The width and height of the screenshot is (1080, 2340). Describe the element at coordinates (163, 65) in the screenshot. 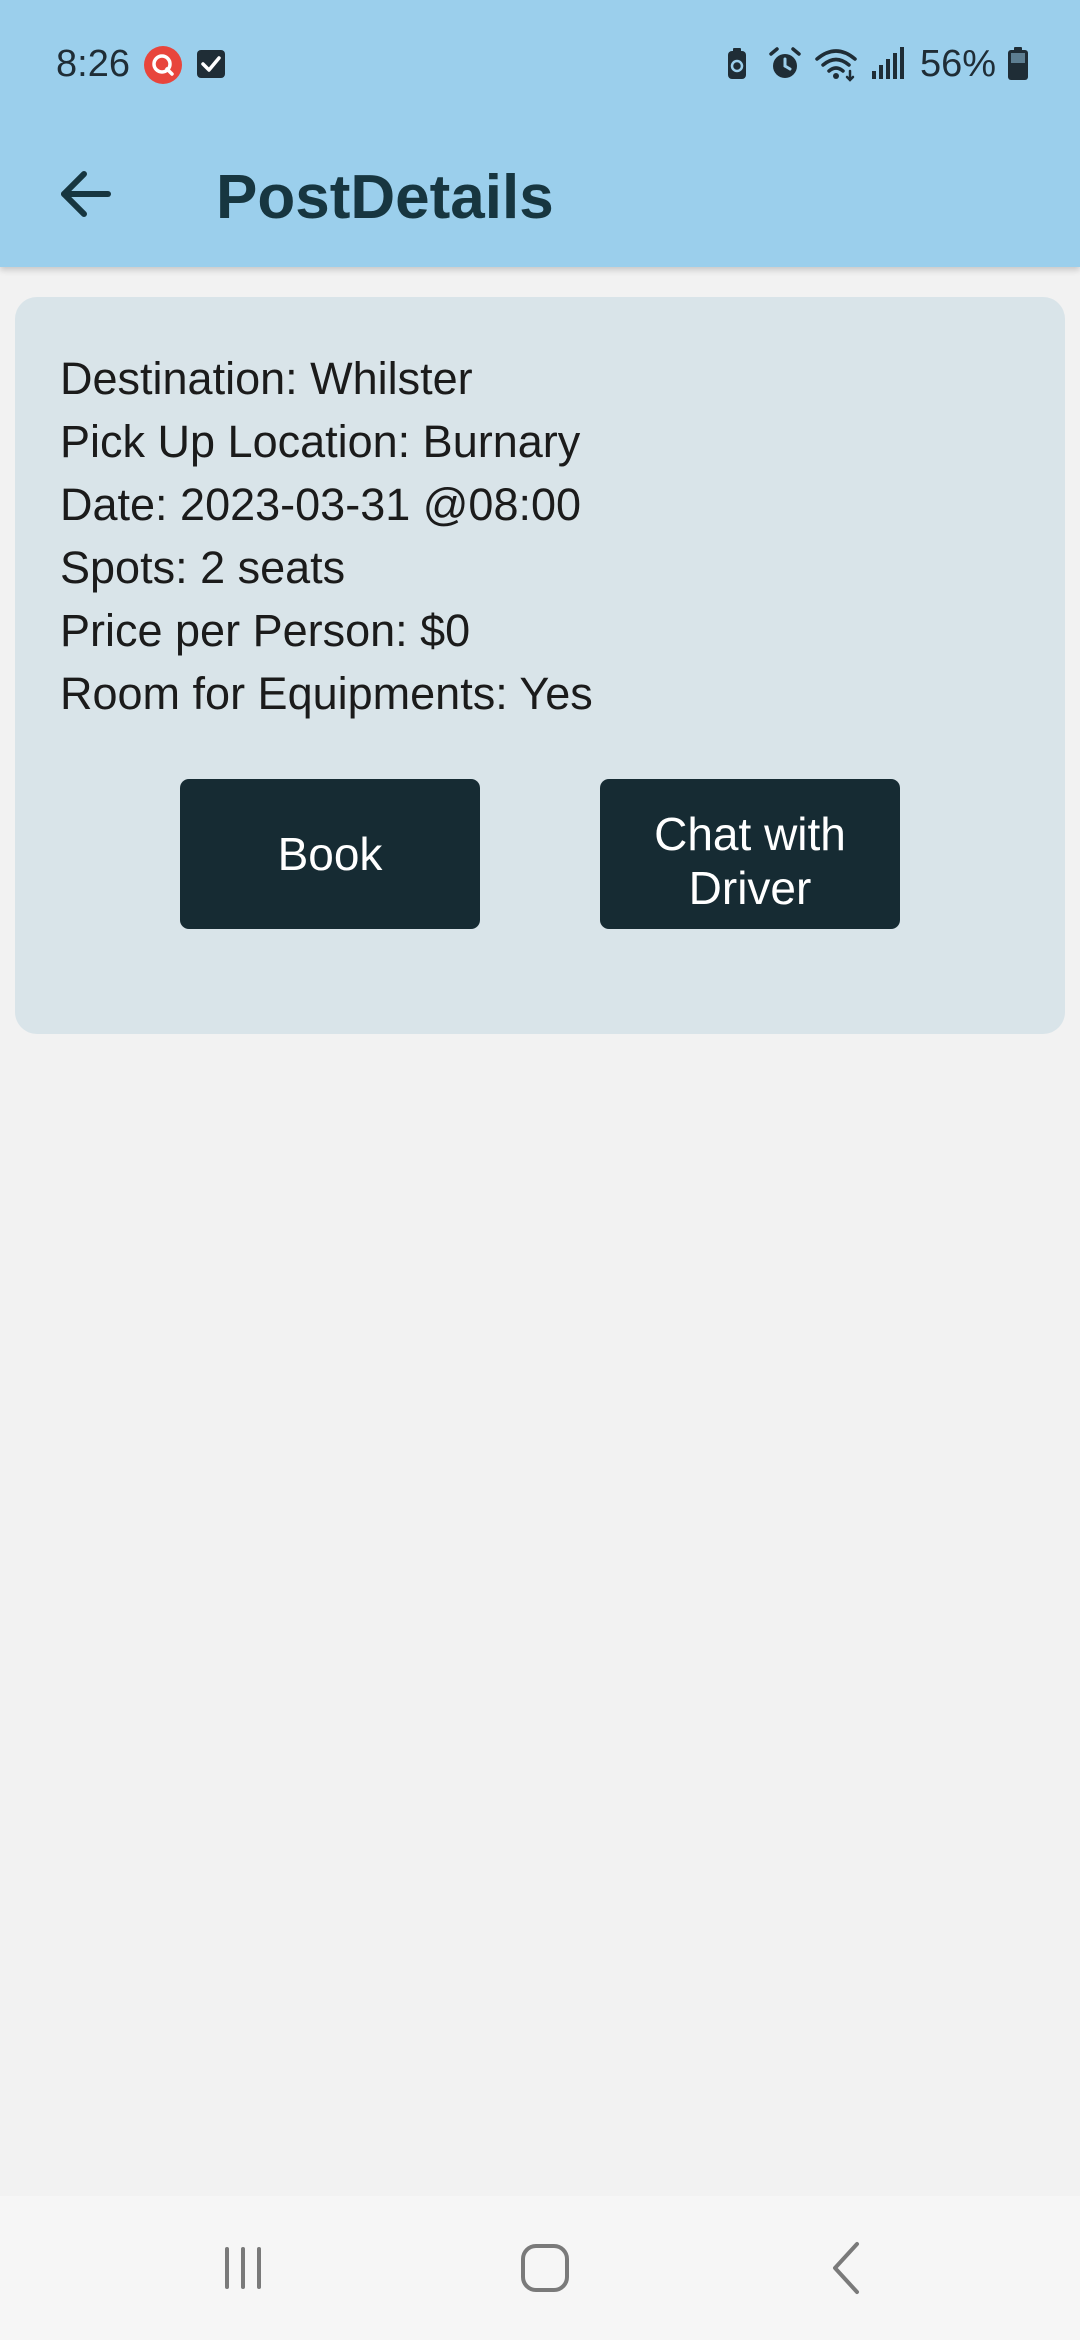

I see `search-notification-icon` at that location.